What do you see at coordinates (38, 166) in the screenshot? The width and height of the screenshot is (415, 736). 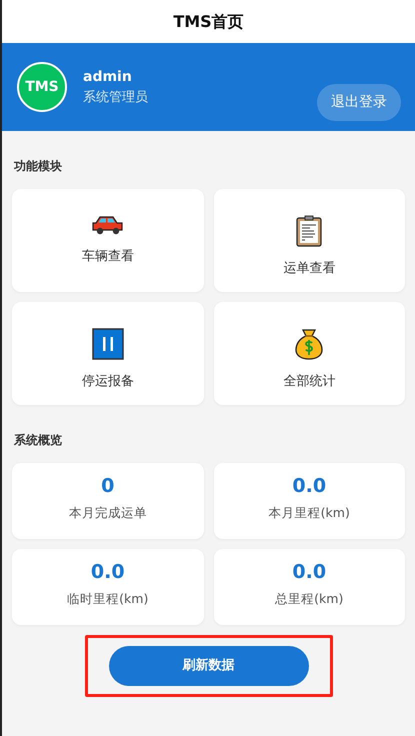 I see `section-title: 功能模块` at bounding box center [38, 166].